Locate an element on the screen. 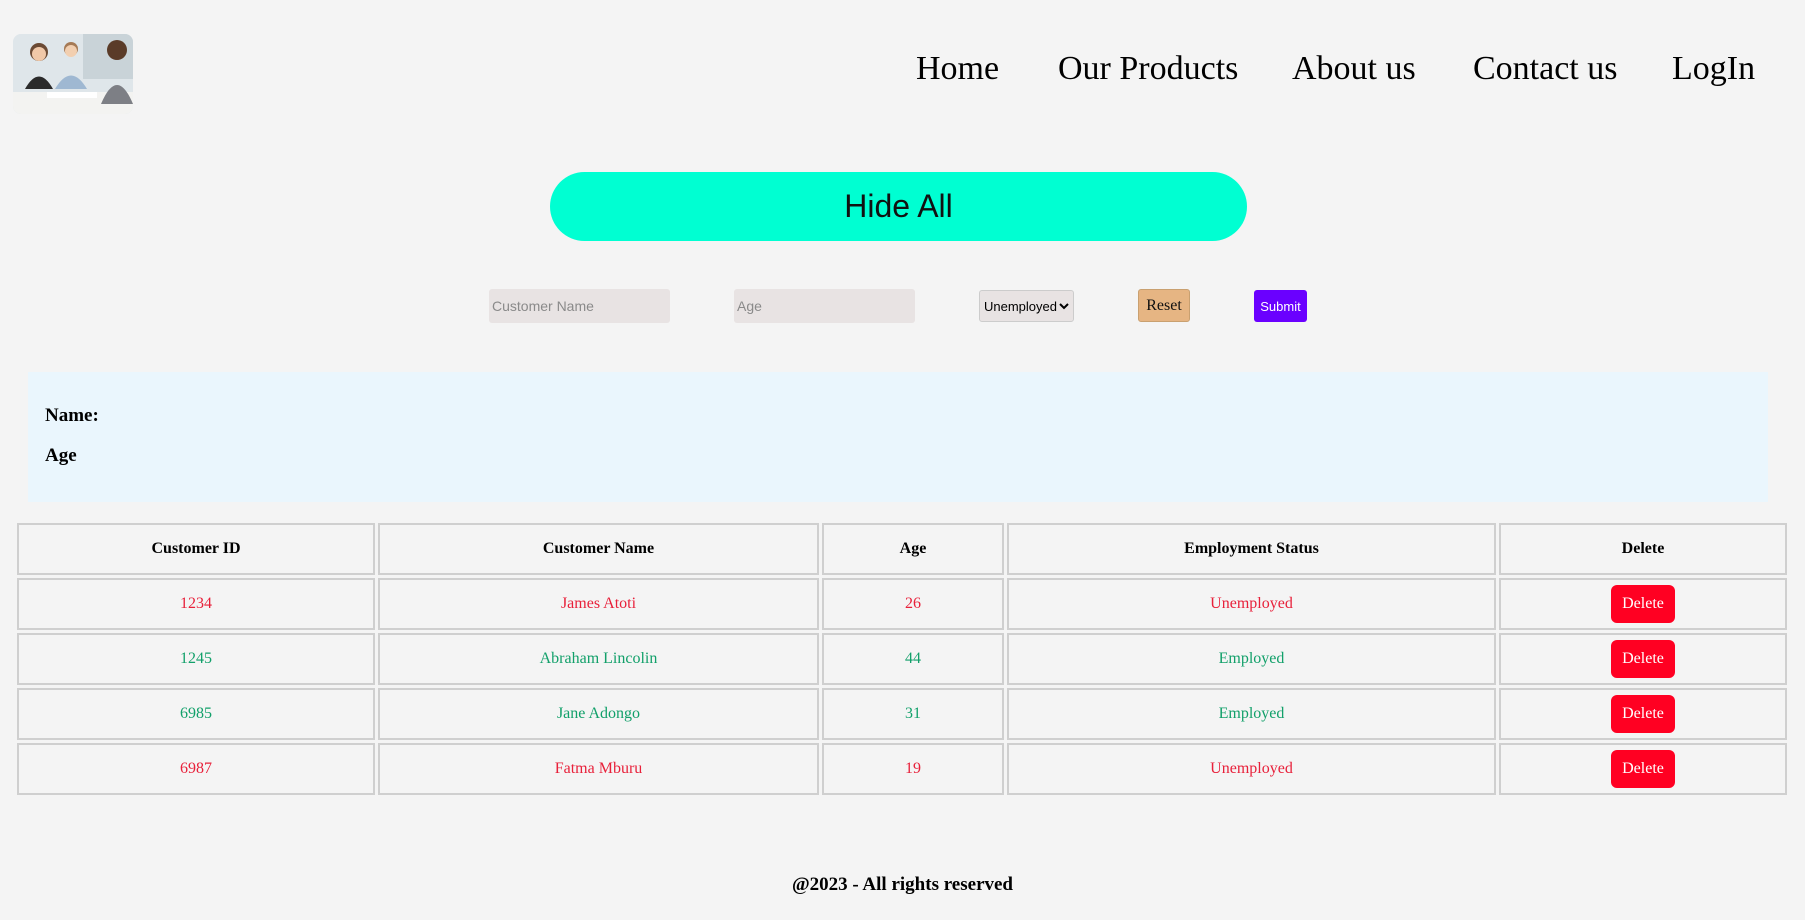 Image resolution: width=1805 pixels, height=920 pixels. customer-info-panel: Name: Age is located at coordinates (898, 437).